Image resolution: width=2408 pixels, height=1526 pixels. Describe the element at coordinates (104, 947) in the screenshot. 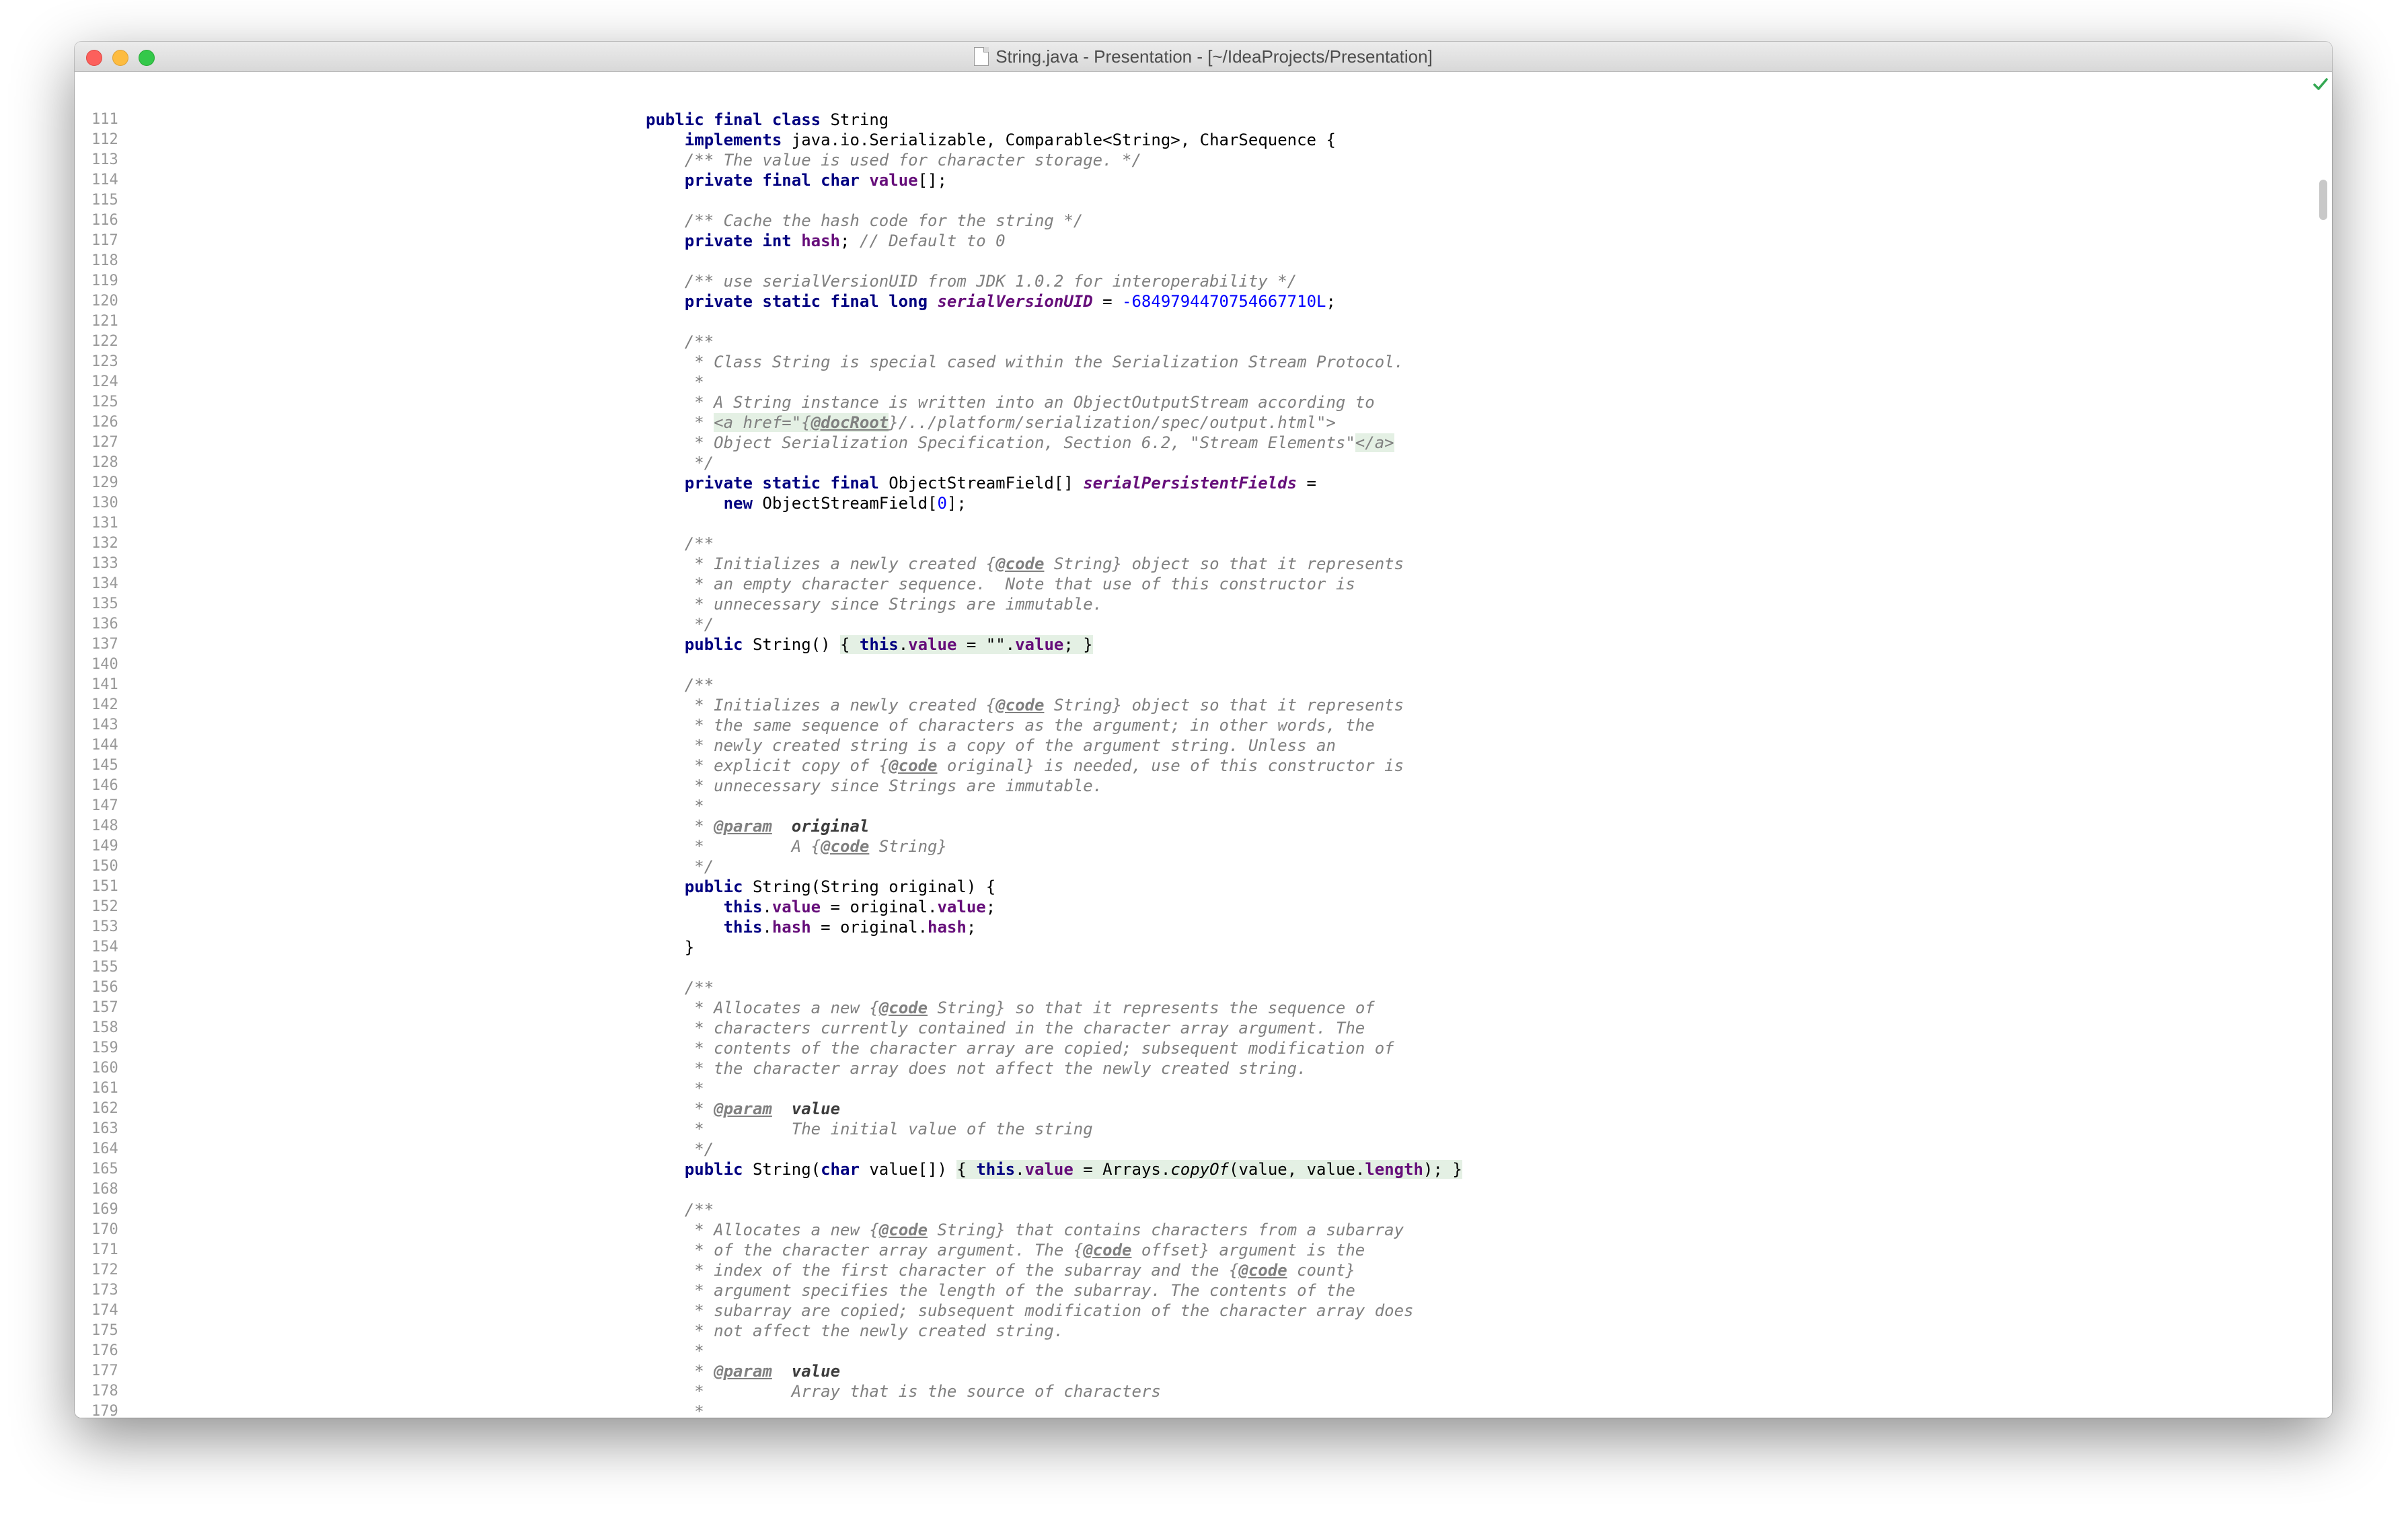

I see `line-number: 154` at that location.